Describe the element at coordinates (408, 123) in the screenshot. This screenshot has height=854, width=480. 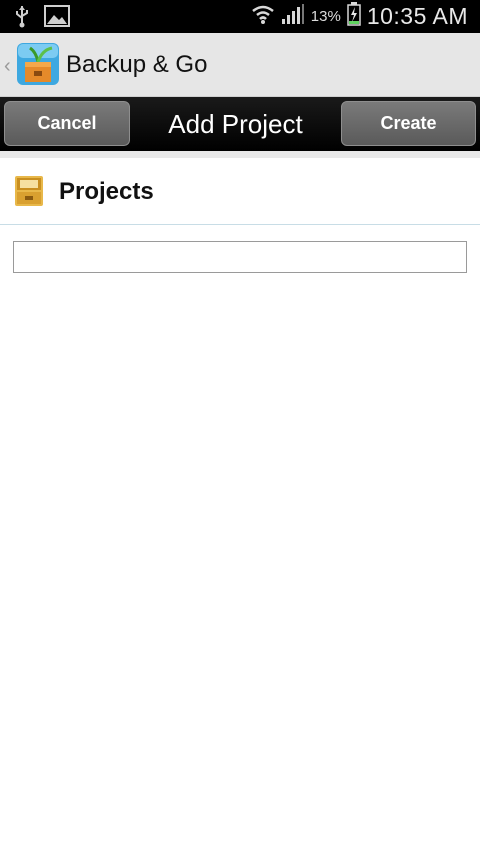
I see `create-button: Create` at that location.